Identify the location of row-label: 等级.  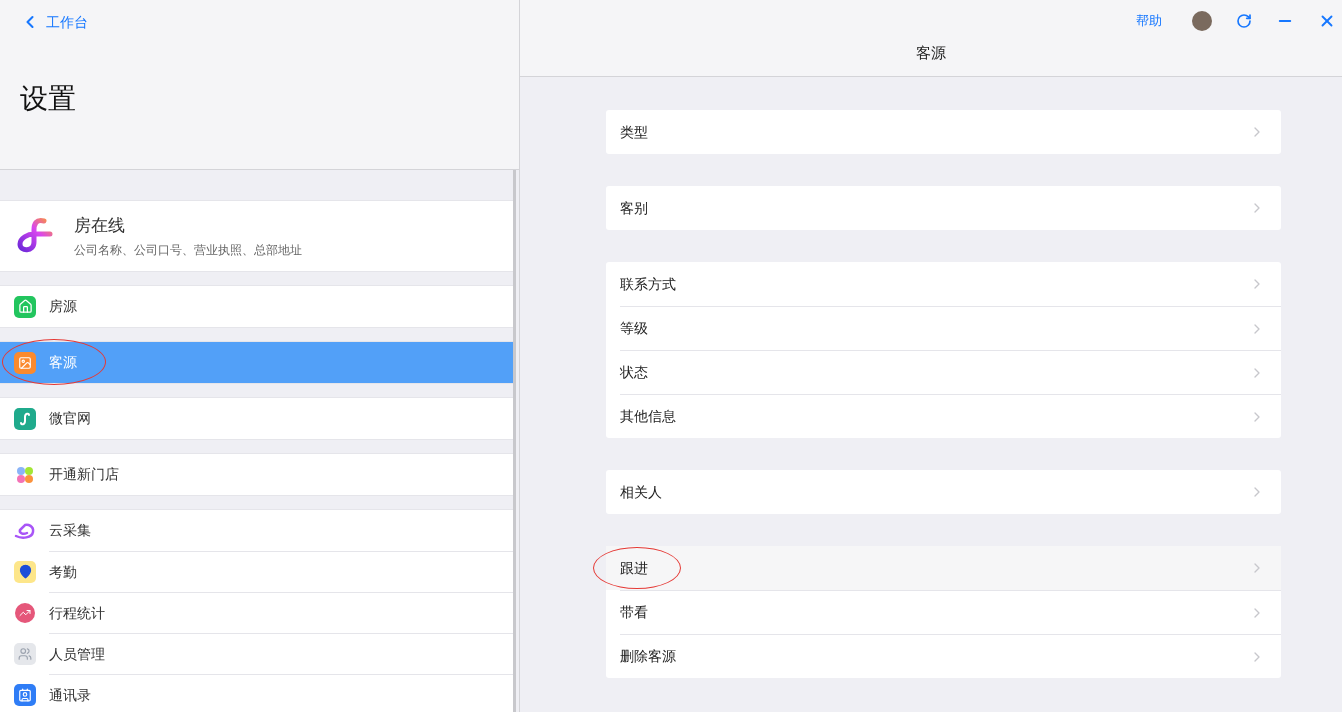
(634, 328).